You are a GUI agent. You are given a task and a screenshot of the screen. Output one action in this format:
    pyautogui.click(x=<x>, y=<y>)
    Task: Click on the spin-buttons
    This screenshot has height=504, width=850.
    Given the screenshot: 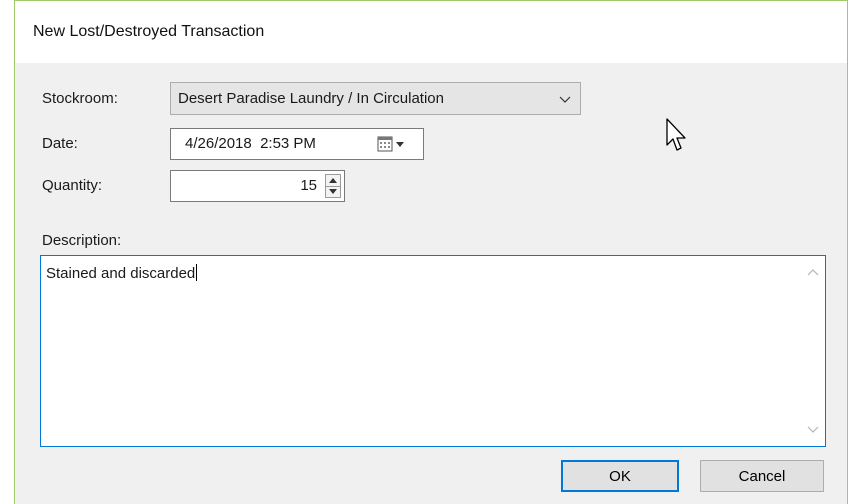 What is the action you would take?
    pyautogui.click(x=333, y=186)
    